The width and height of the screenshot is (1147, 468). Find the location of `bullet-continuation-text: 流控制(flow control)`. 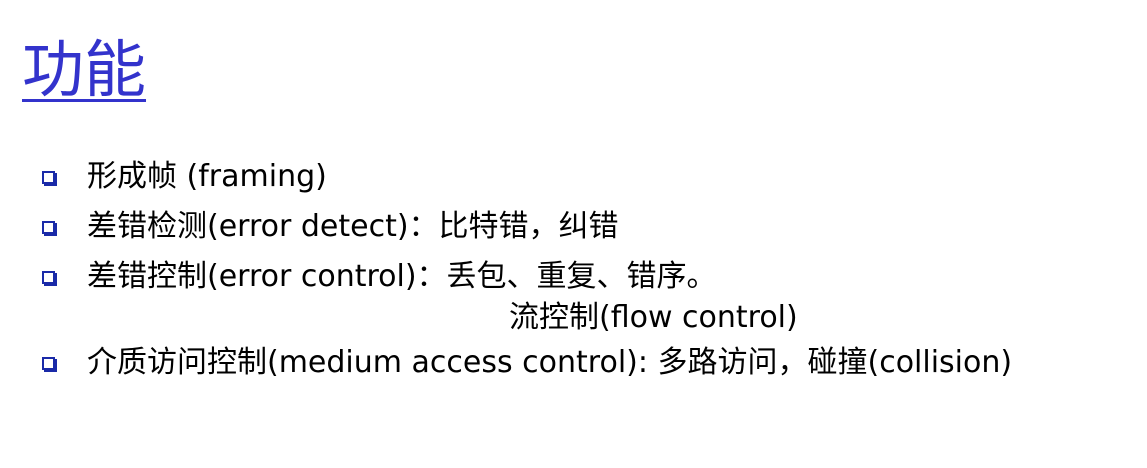

bullet-continuation-text: 流控制(flow control) is located at coordinates (653, 317).